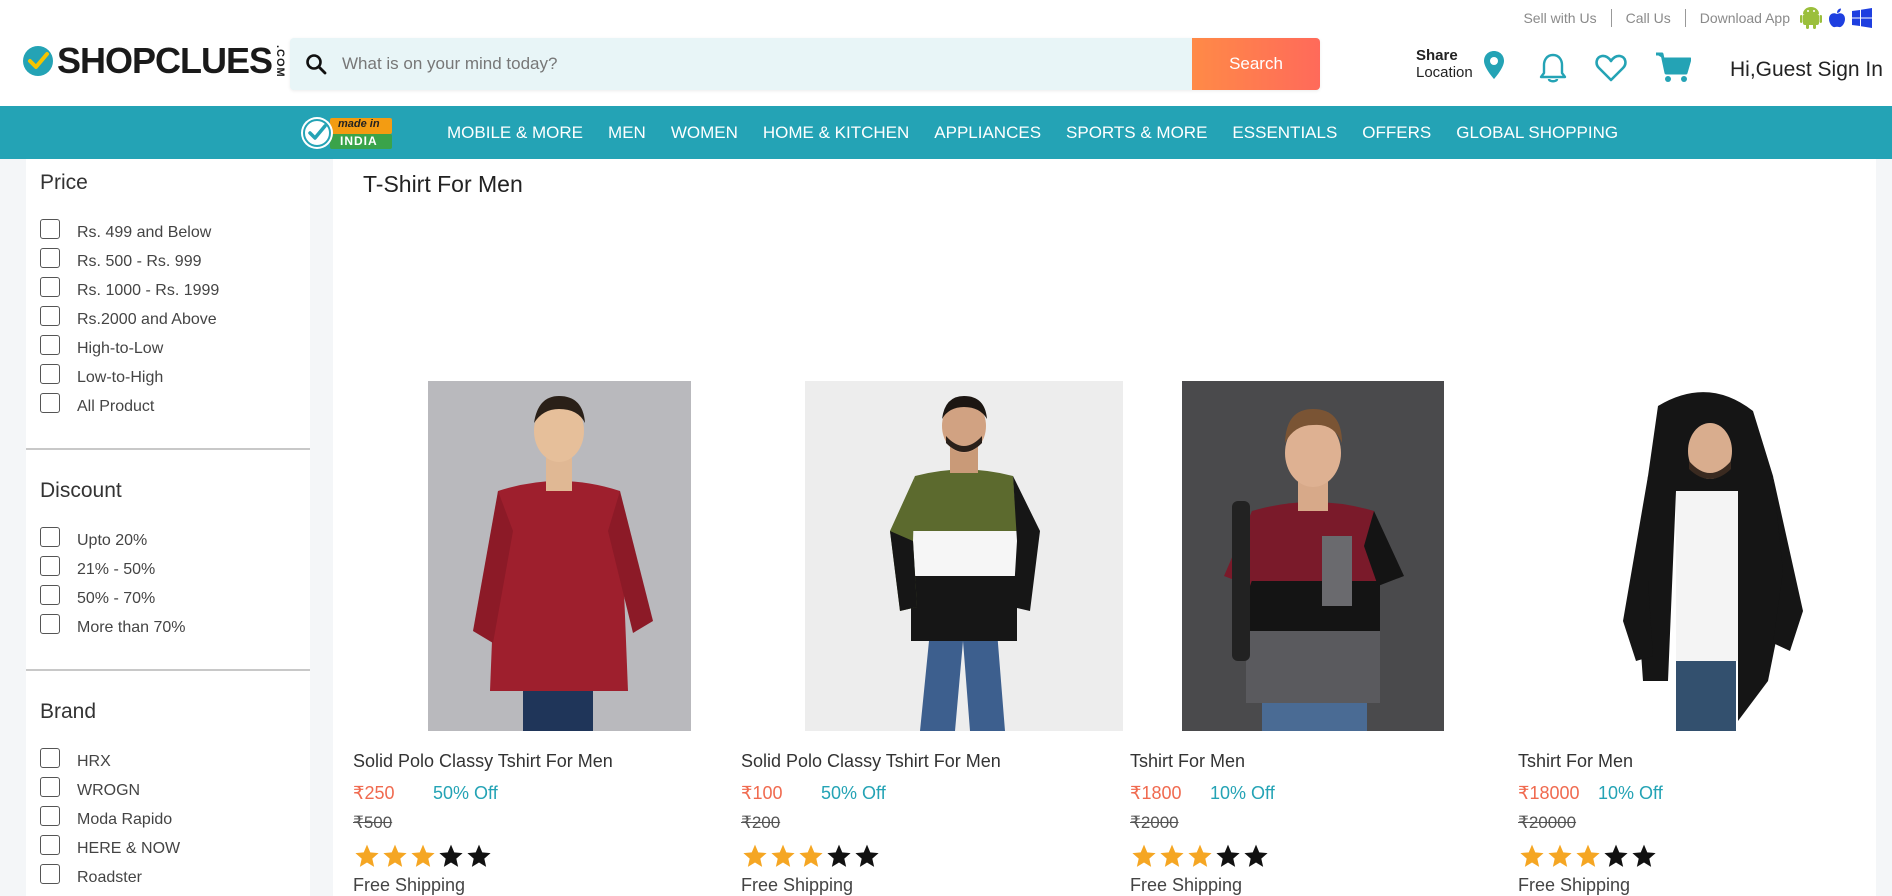 The height and width of the screenshot is (896, 1892). Describe the element at coordinates (175, 877) in the screenshot. I see `brand-filter-option: Roadster` at that location.